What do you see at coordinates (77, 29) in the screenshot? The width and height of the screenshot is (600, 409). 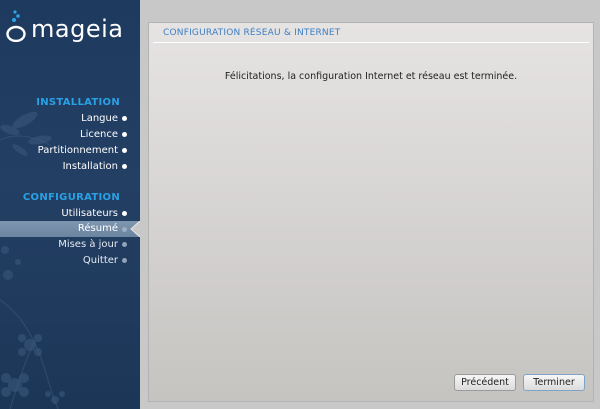 I see `mageia-wordmark: mageia` at bounding box center [77, 29].